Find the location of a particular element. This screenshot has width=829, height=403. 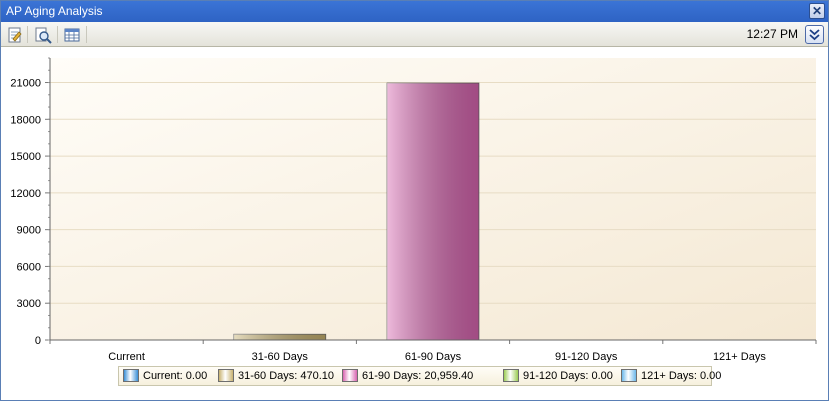

close-icon: ✕ is located at coordinates (817, 11).